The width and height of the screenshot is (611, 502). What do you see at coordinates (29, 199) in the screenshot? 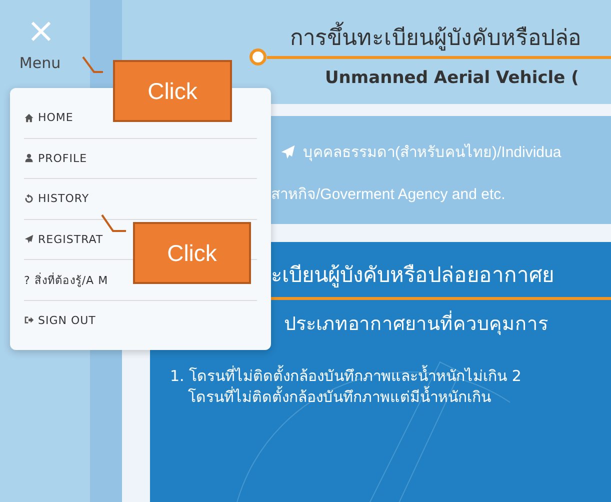
I see `history-icon` at bounding box center [29, 199].